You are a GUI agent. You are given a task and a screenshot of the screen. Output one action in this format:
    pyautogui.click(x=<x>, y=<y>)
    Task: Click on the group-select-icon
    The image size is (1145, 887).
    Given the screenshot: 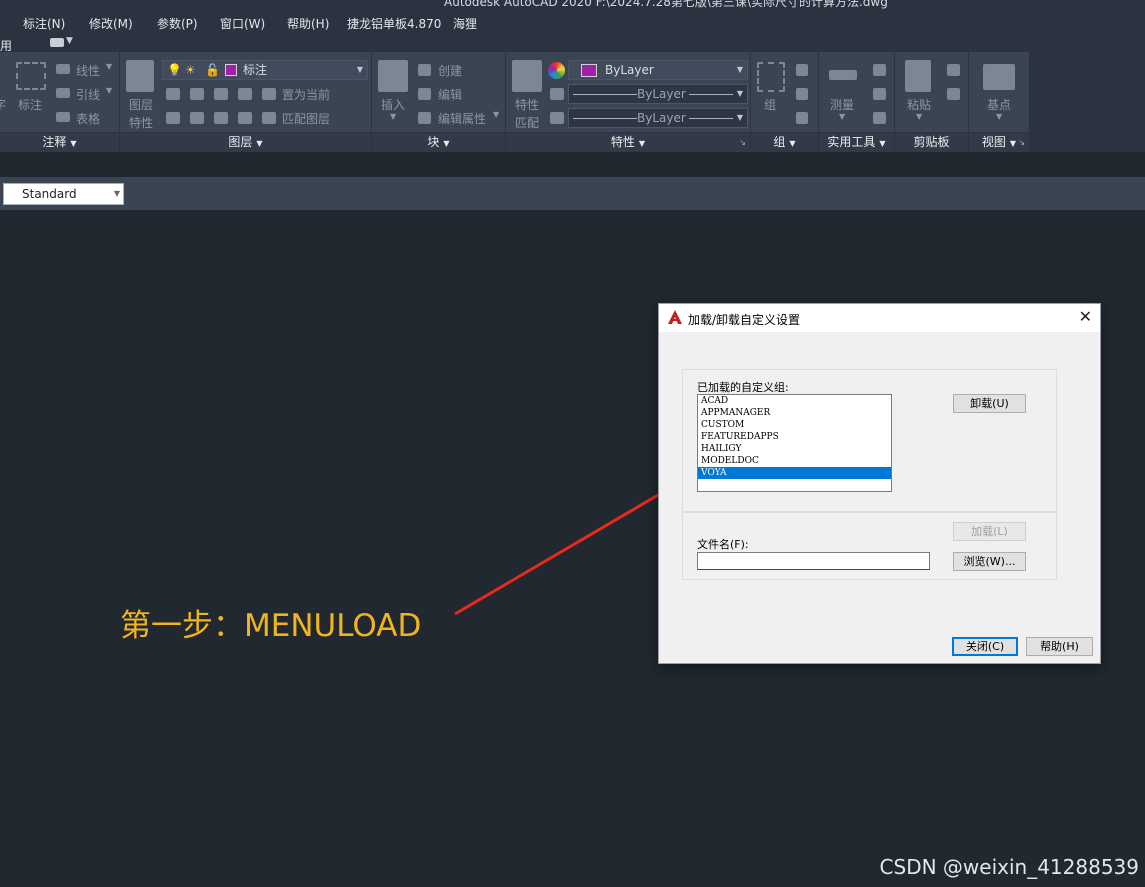 What is the action you would take?
    pyautogui.click(x=802, y=118)
    